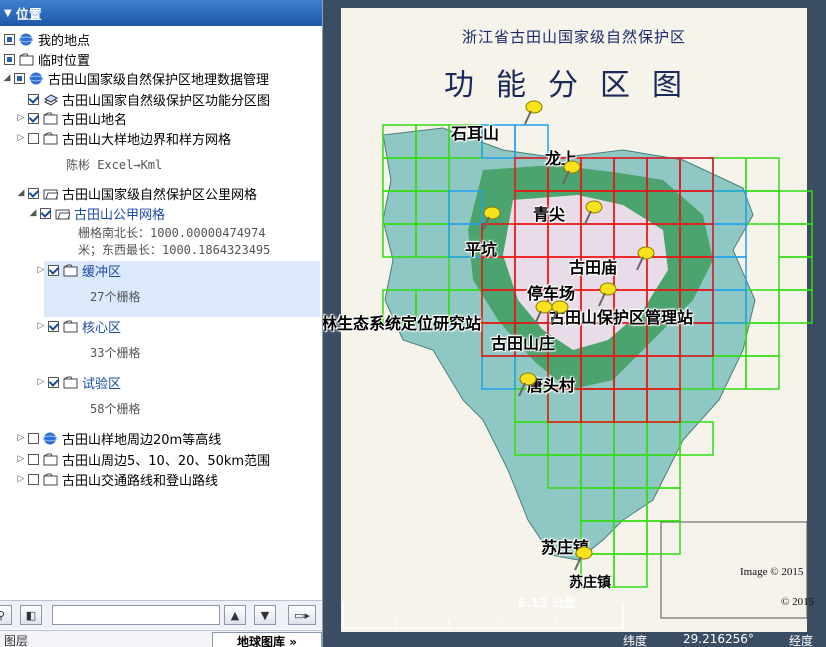  I want to click on placemark-label: 古田山庄, so click(523, 342).